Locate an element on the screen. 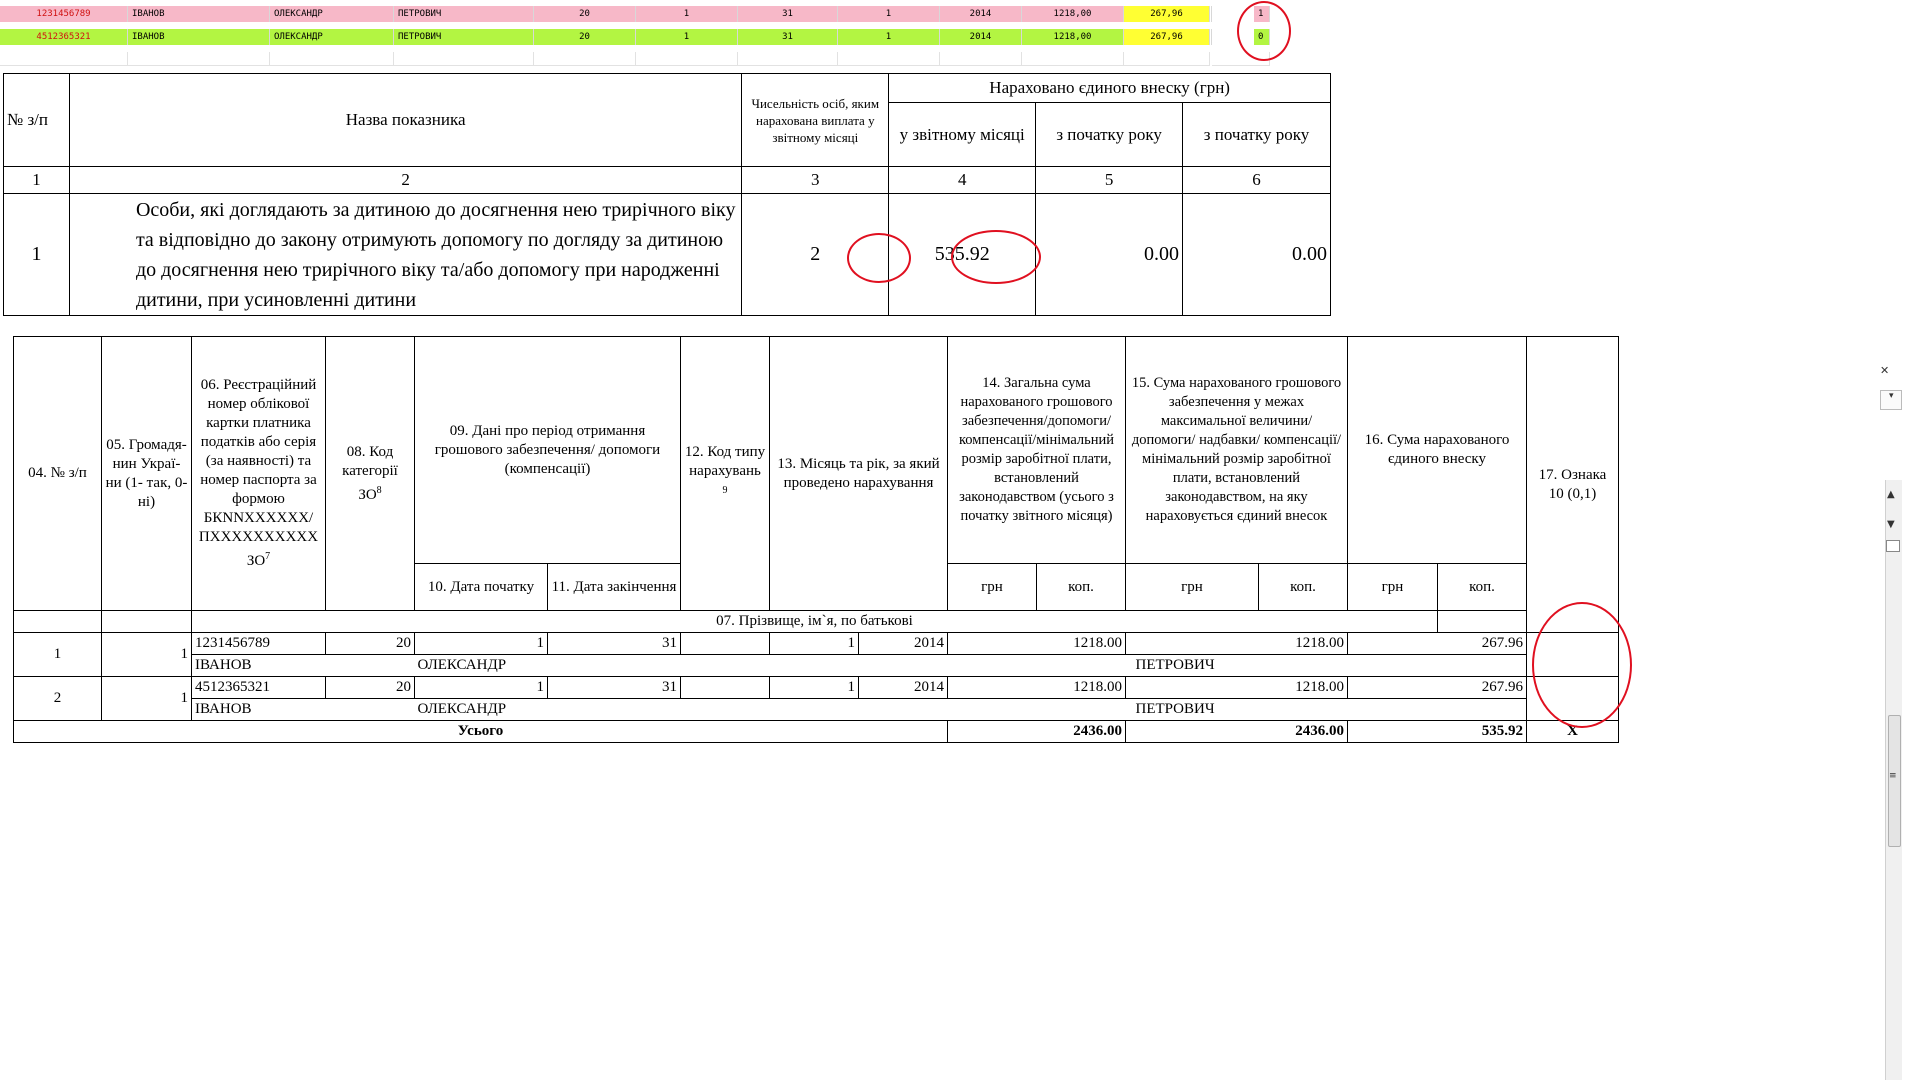 The image size is (1920, 1080). scrollbar-thumb is located at coordinates (1894, 781).